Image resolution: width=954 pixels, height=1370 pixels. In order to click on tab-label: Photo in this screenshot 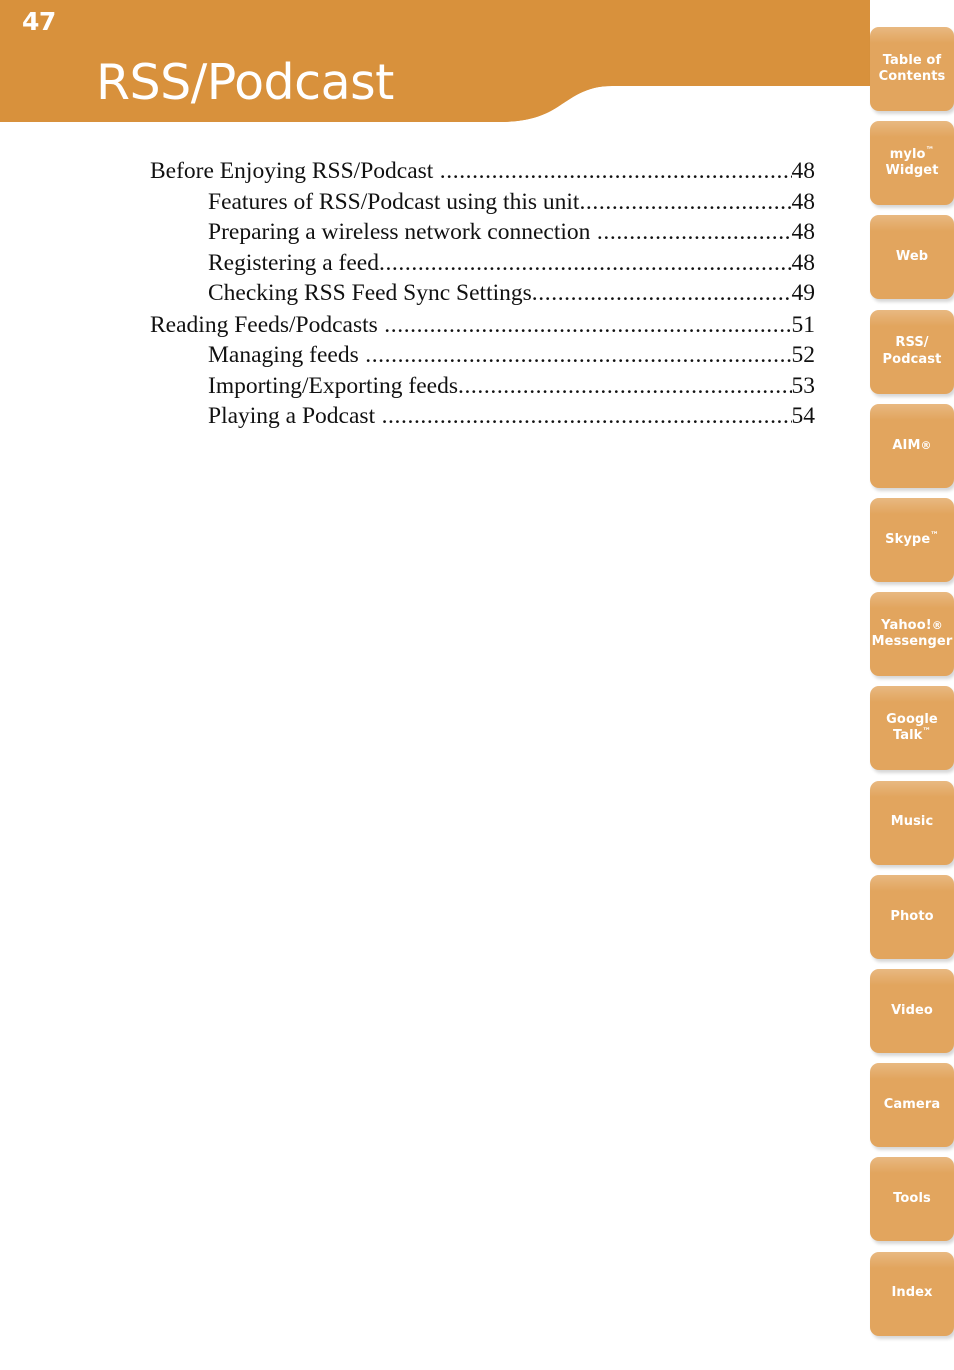, I will do `click(912, 916)`.